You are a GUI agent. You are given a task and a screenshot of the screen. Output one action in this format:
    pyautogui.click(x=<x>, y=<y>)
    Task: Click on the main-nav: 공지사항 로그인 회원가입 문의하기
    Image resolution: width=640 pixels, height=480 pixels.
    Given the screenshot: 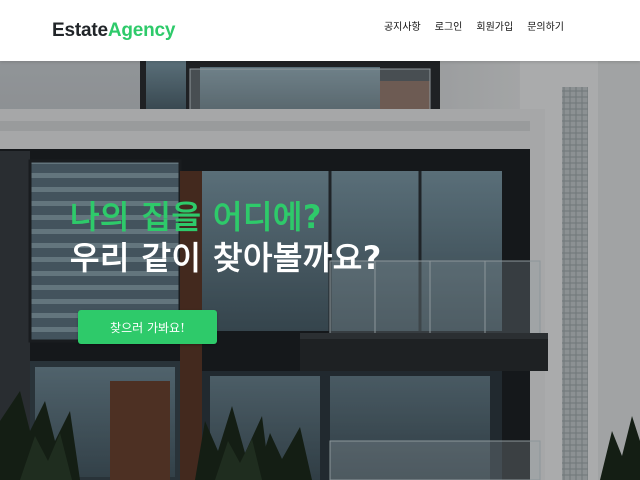 What is the action you would take?
    pyautogui.click(x=474, y=28)
    